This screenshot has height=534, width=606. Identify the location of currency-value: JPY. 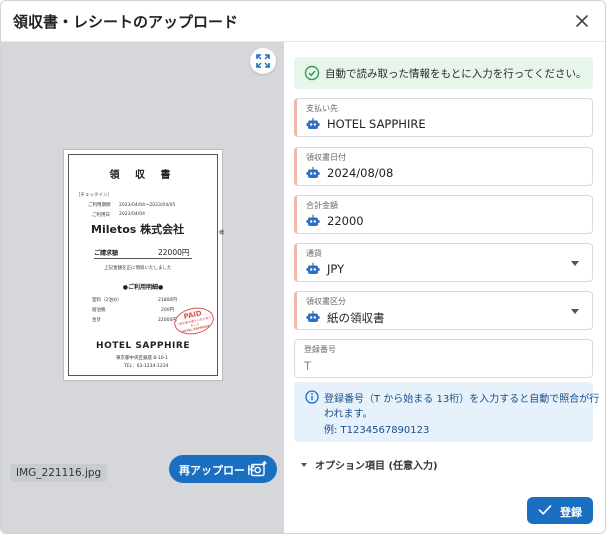
(336, 269).